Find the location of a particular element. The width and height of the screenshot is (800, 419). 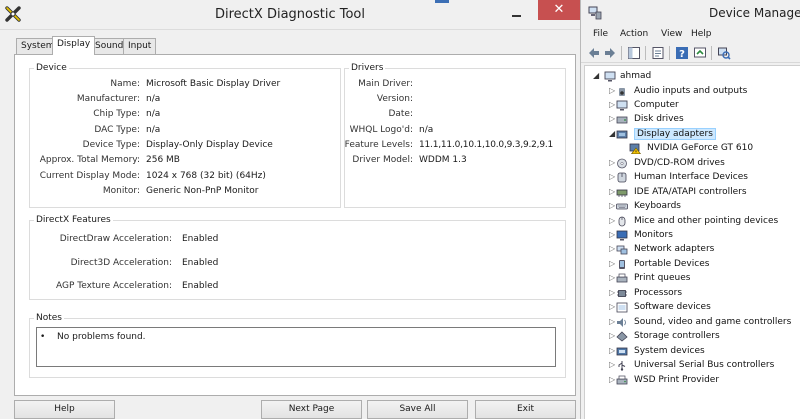

exit-button: Exit is located at coordinates (525, 409).